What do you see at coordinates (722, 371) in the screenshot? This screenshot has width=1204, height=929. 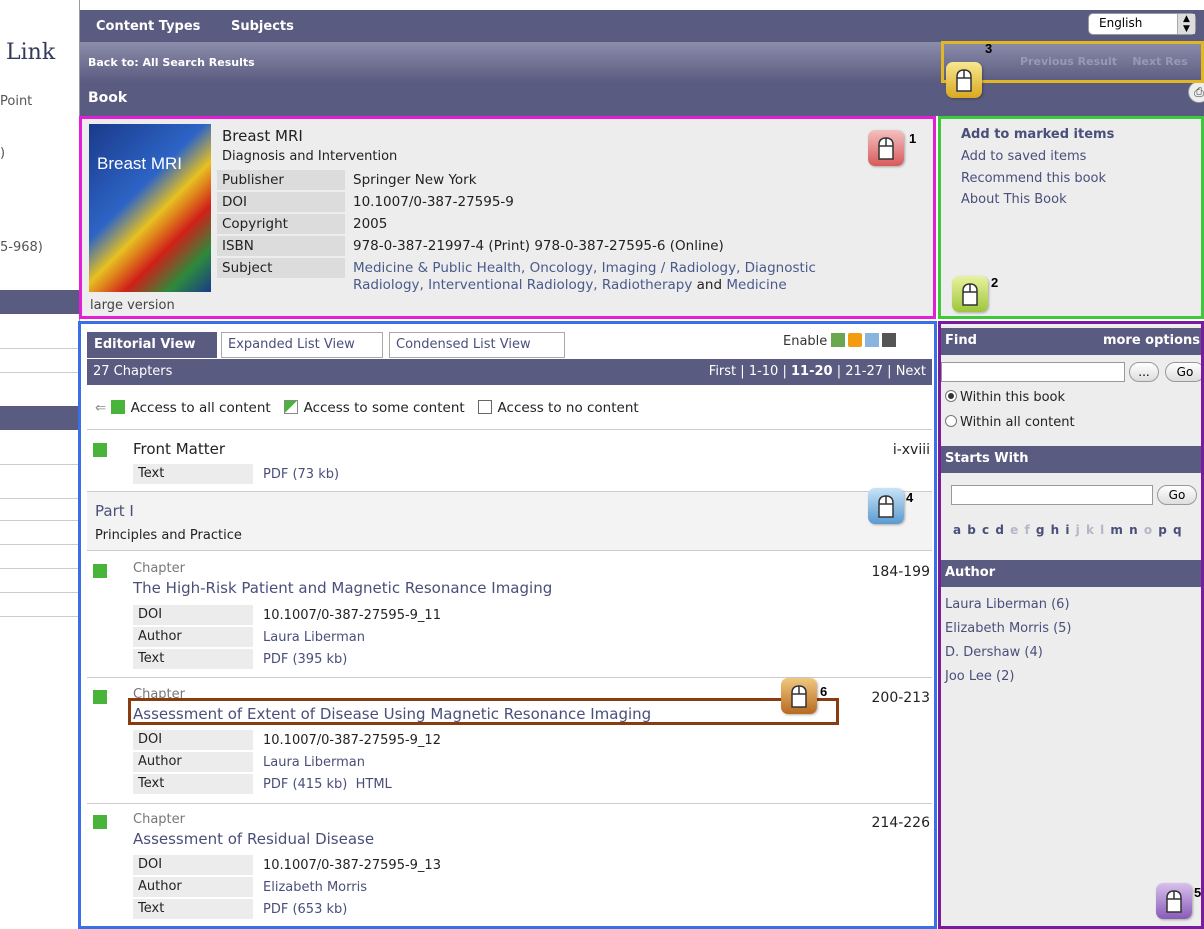 I see `page-first-link: First` at bounding box center [722, 371].